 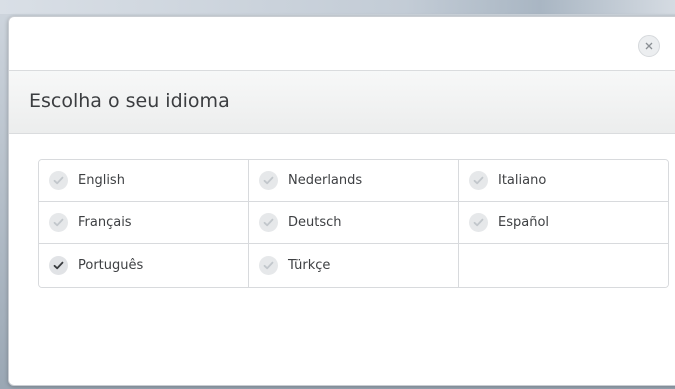 What do you see at coordinates (101, 180) in the screenshot?
I see `language-label: English` at bounding box center [101, 180].